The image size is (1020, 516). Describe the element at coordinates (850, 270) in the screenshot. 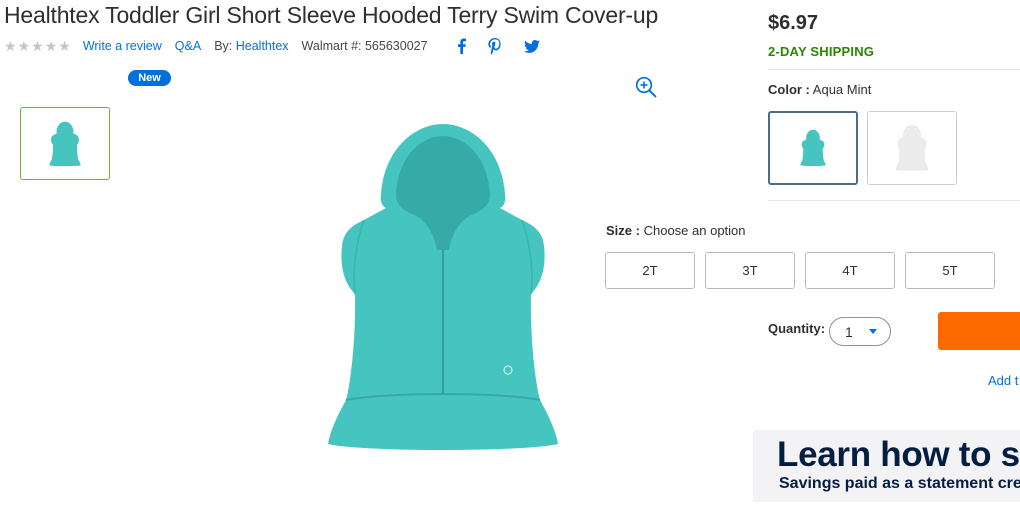

I see `size-option-4t: 4T` at that location.